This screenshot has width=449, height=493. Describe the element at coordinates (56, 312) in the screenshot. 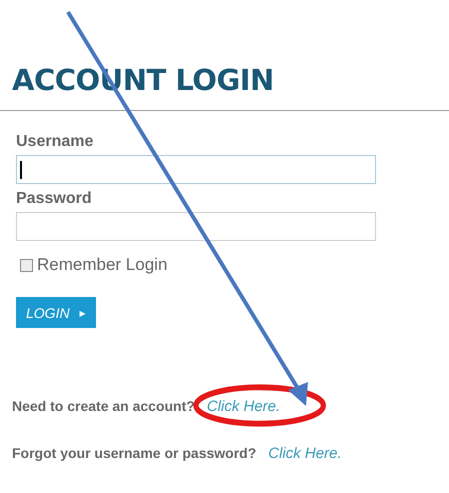

I see `login-button: LOGIN ▸` at that location.